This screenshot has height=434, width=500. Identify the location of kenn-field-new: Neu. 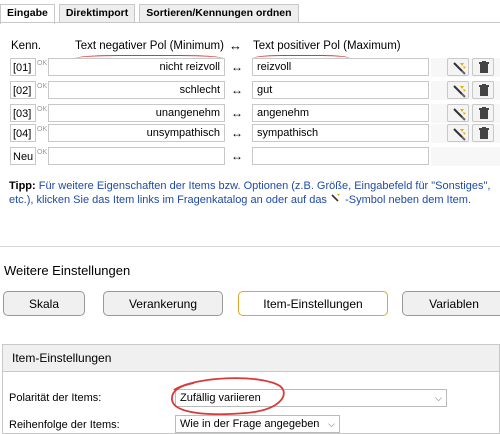
(23, 156).